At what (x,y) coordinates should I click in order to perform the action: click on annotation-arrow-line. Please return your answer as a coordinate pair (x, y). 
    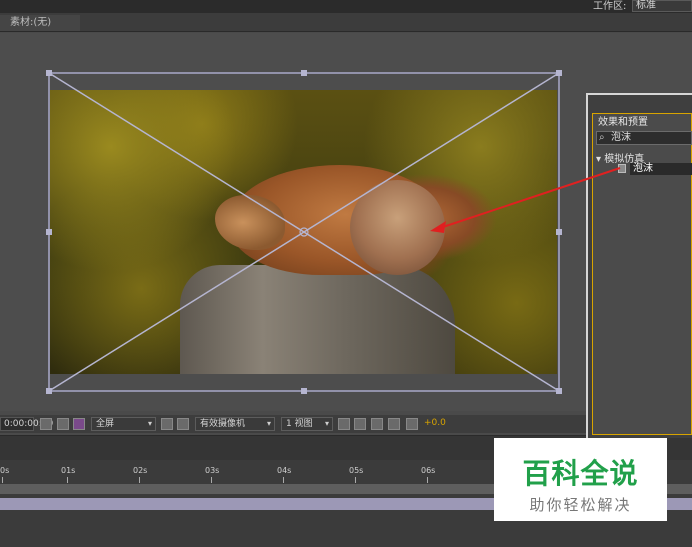
    Looking at the image, I should click on (530, 198).